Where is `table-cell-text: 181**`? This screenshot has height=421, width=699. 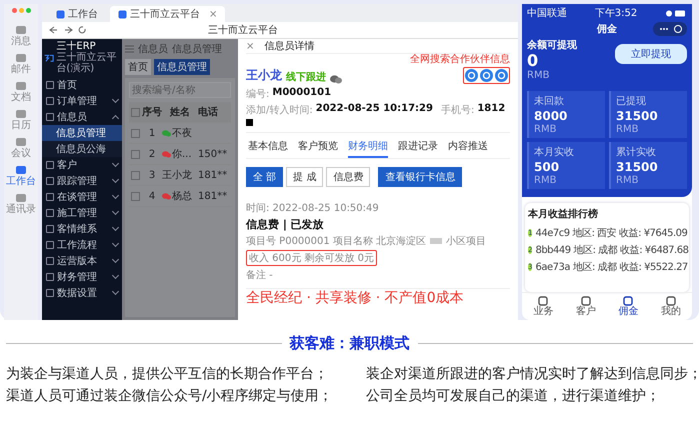 table-cell-text: 181** is located at coordinates (213, 175).